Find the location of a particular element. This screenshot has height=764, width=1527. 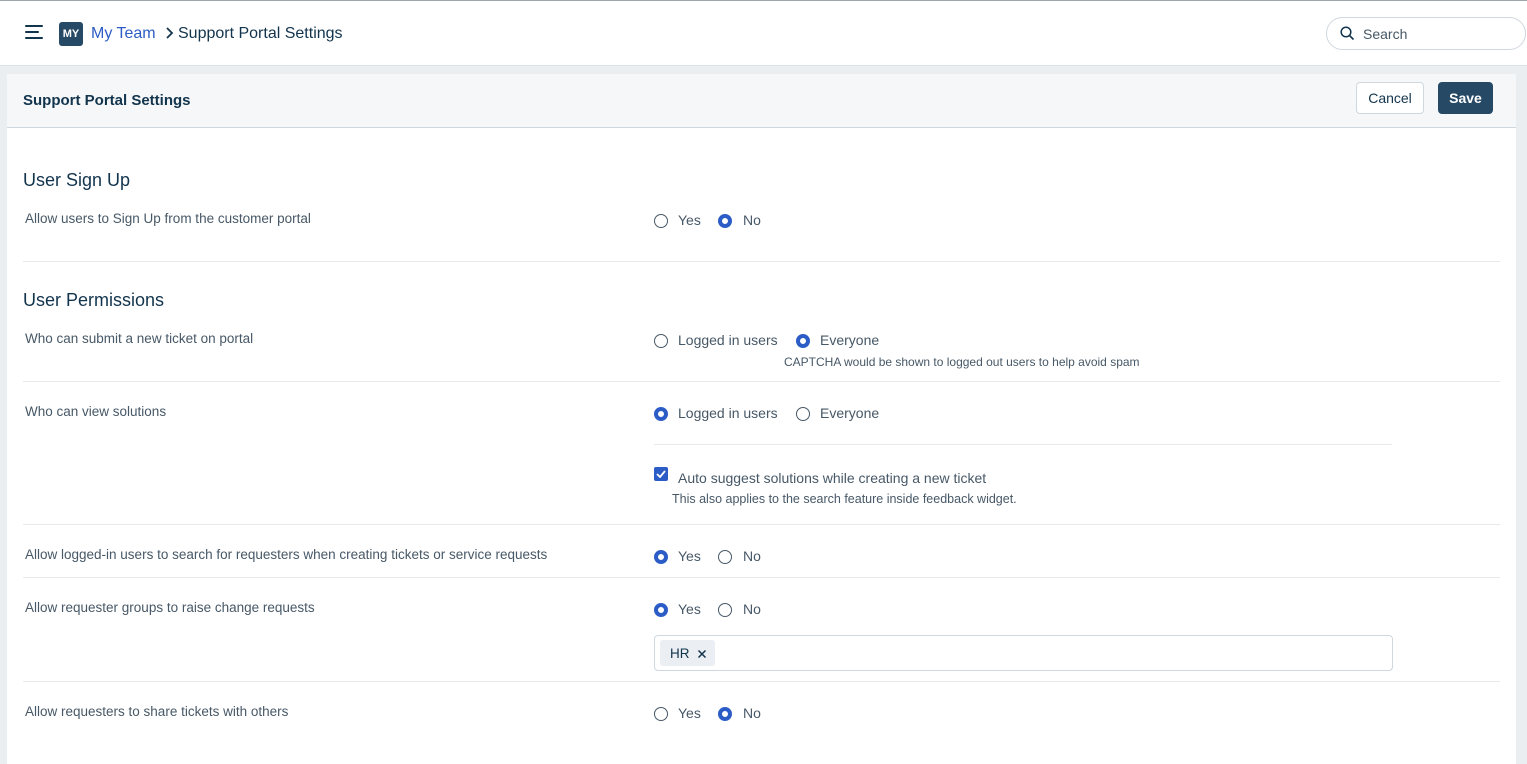

submit-ticket-everyone-radio is located at coordinates (803, 341).